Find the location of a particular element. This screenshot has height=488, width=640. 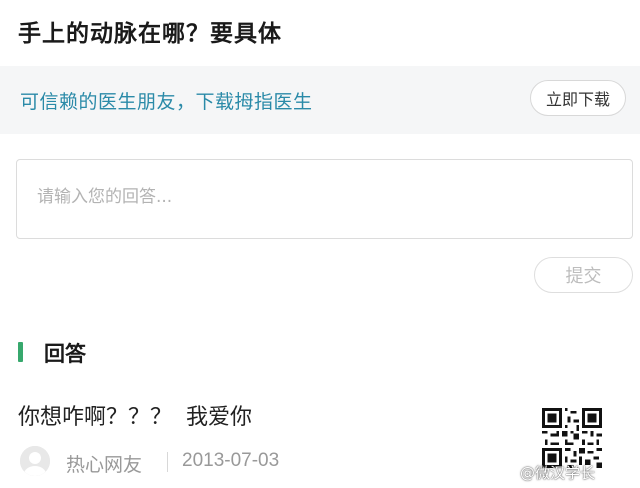

answers-heading: 回答 is located at coordinates (65, 354).